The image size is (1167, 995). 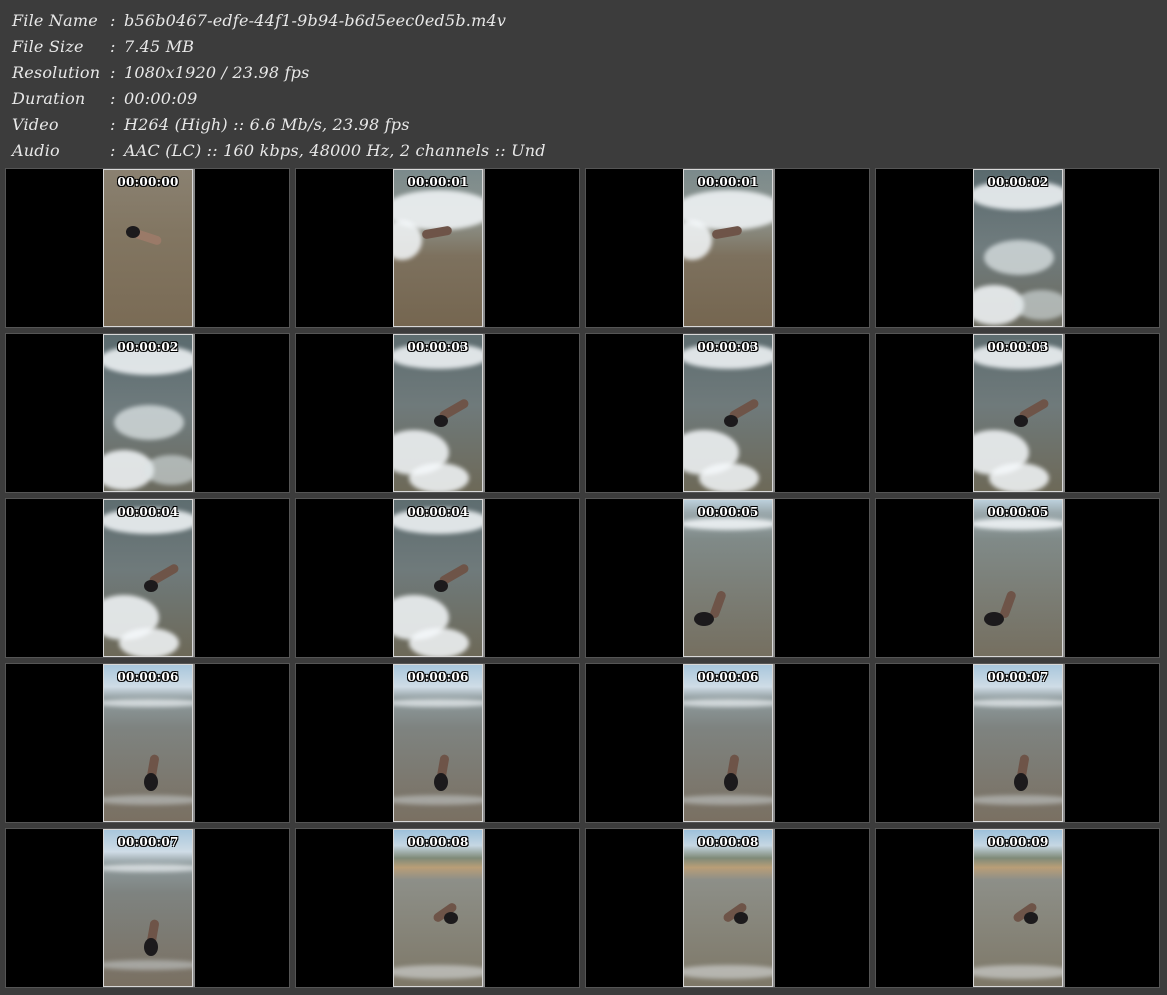 I want to click on thumbnail-cell: 00:00:09, so click(x=1017, y=908).